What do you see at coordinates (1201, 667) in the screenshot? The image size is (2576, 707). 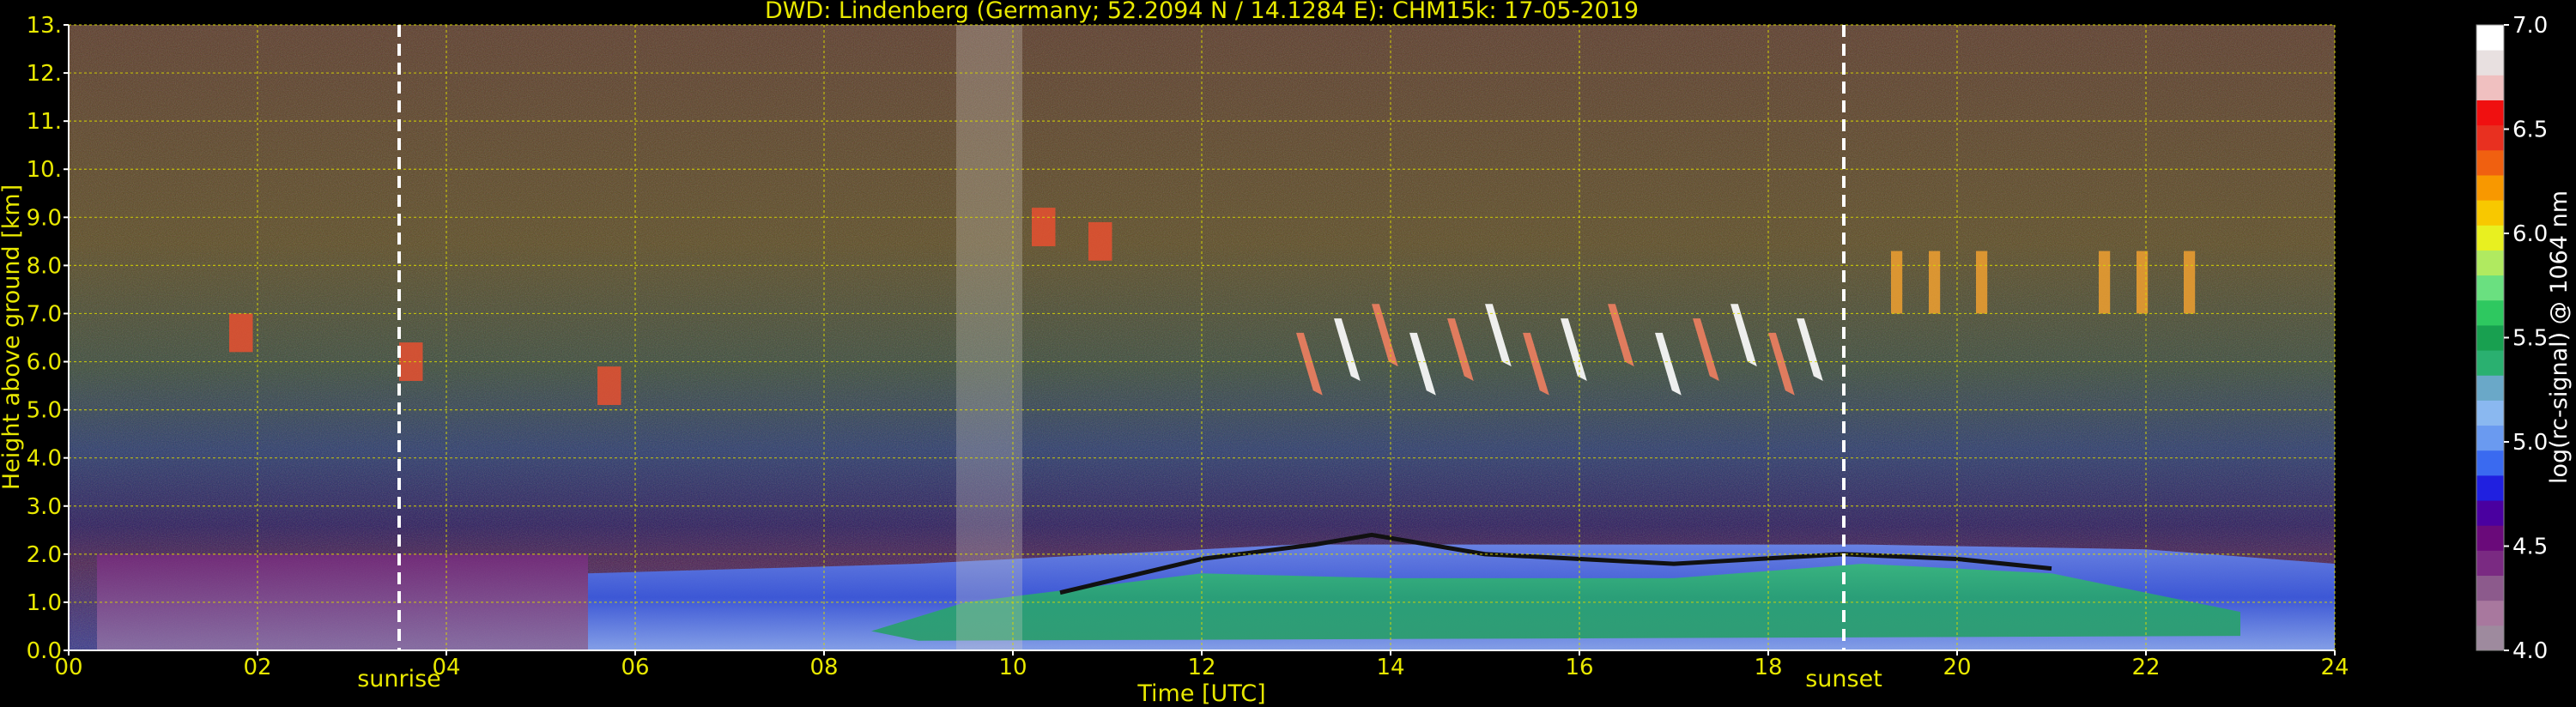 I see `x-tick-label: 12` at bounding box center [1201, 667].